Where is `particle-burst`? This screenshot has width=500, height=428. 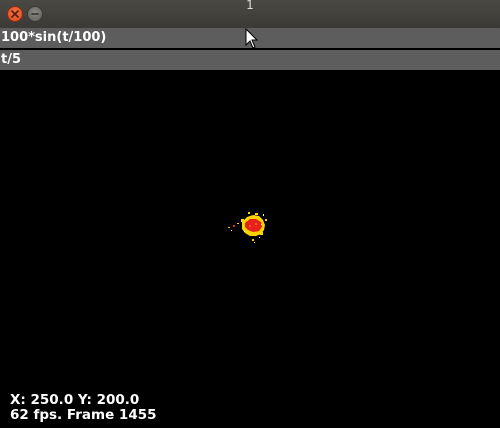 particle-burst is located at coordinates (247, 227).